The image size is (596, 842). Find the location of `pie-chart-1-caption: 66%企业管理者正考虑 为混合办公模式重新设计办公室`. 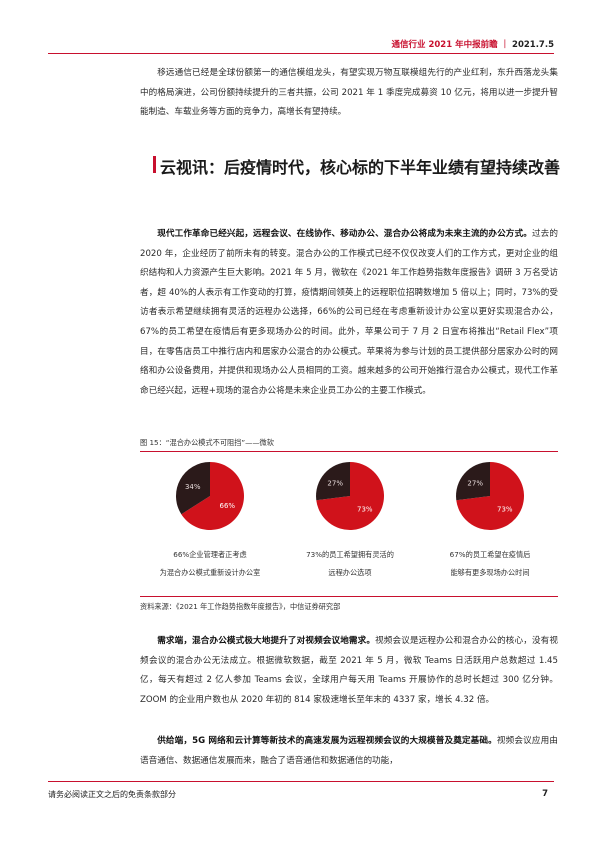

pie-chart-1-caption: 66%企业管理者正考虑 为混合办公模式重新设计办公室 is located at coordinates (210, 564).